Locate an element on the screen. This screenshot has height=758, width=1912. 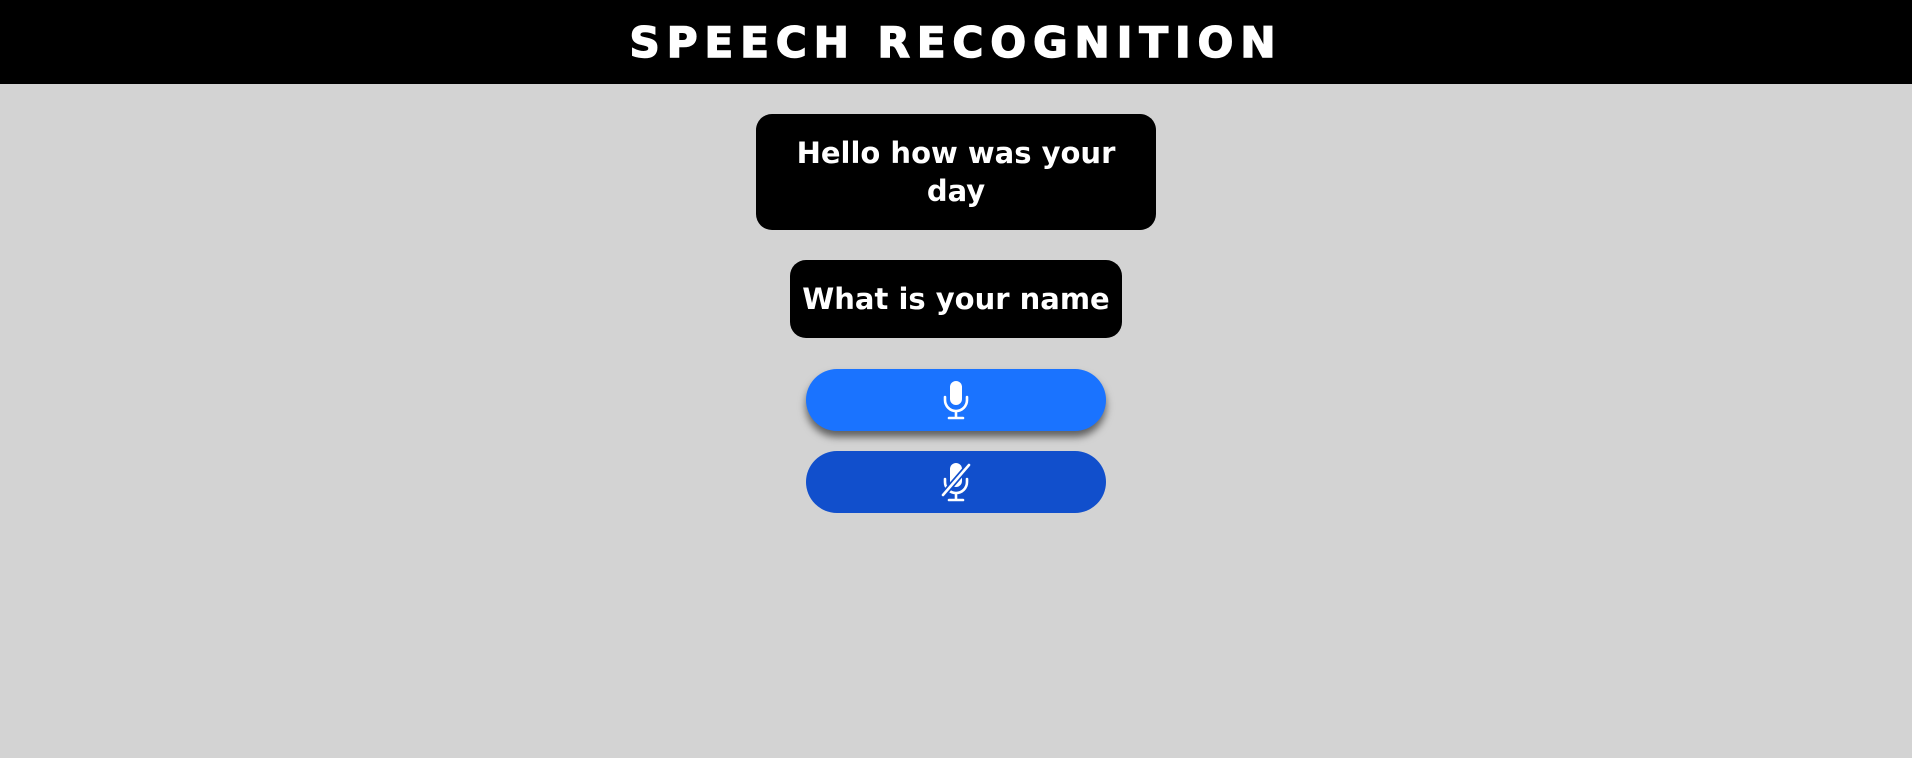
transcript-bubble: Hello how was your day is located at coordinates (956, 172).